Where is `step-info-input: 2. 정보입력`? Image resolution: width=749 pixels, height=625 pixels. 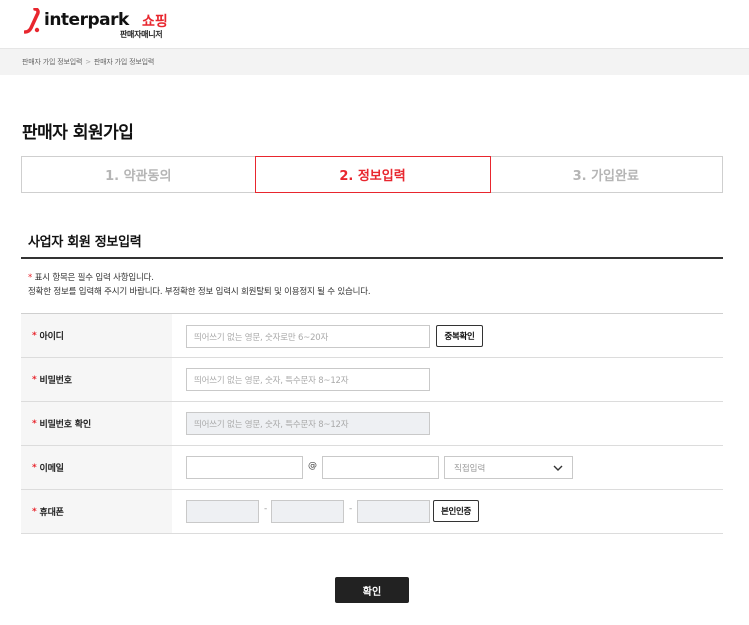 step-info-input: 2. 정보입력 is located at coordinates (372, 174).